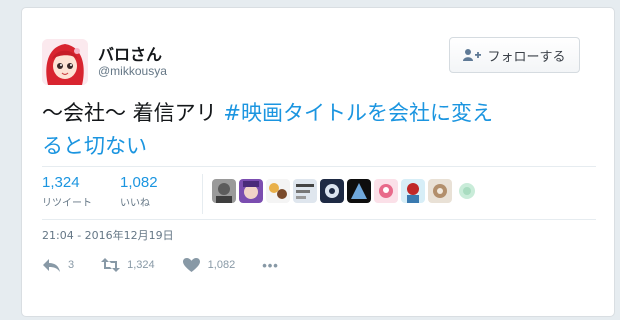  What do you see at coordinates (111, 265) in the screenshot?
I see `retweet-icon` at bounding box center [111, 265].